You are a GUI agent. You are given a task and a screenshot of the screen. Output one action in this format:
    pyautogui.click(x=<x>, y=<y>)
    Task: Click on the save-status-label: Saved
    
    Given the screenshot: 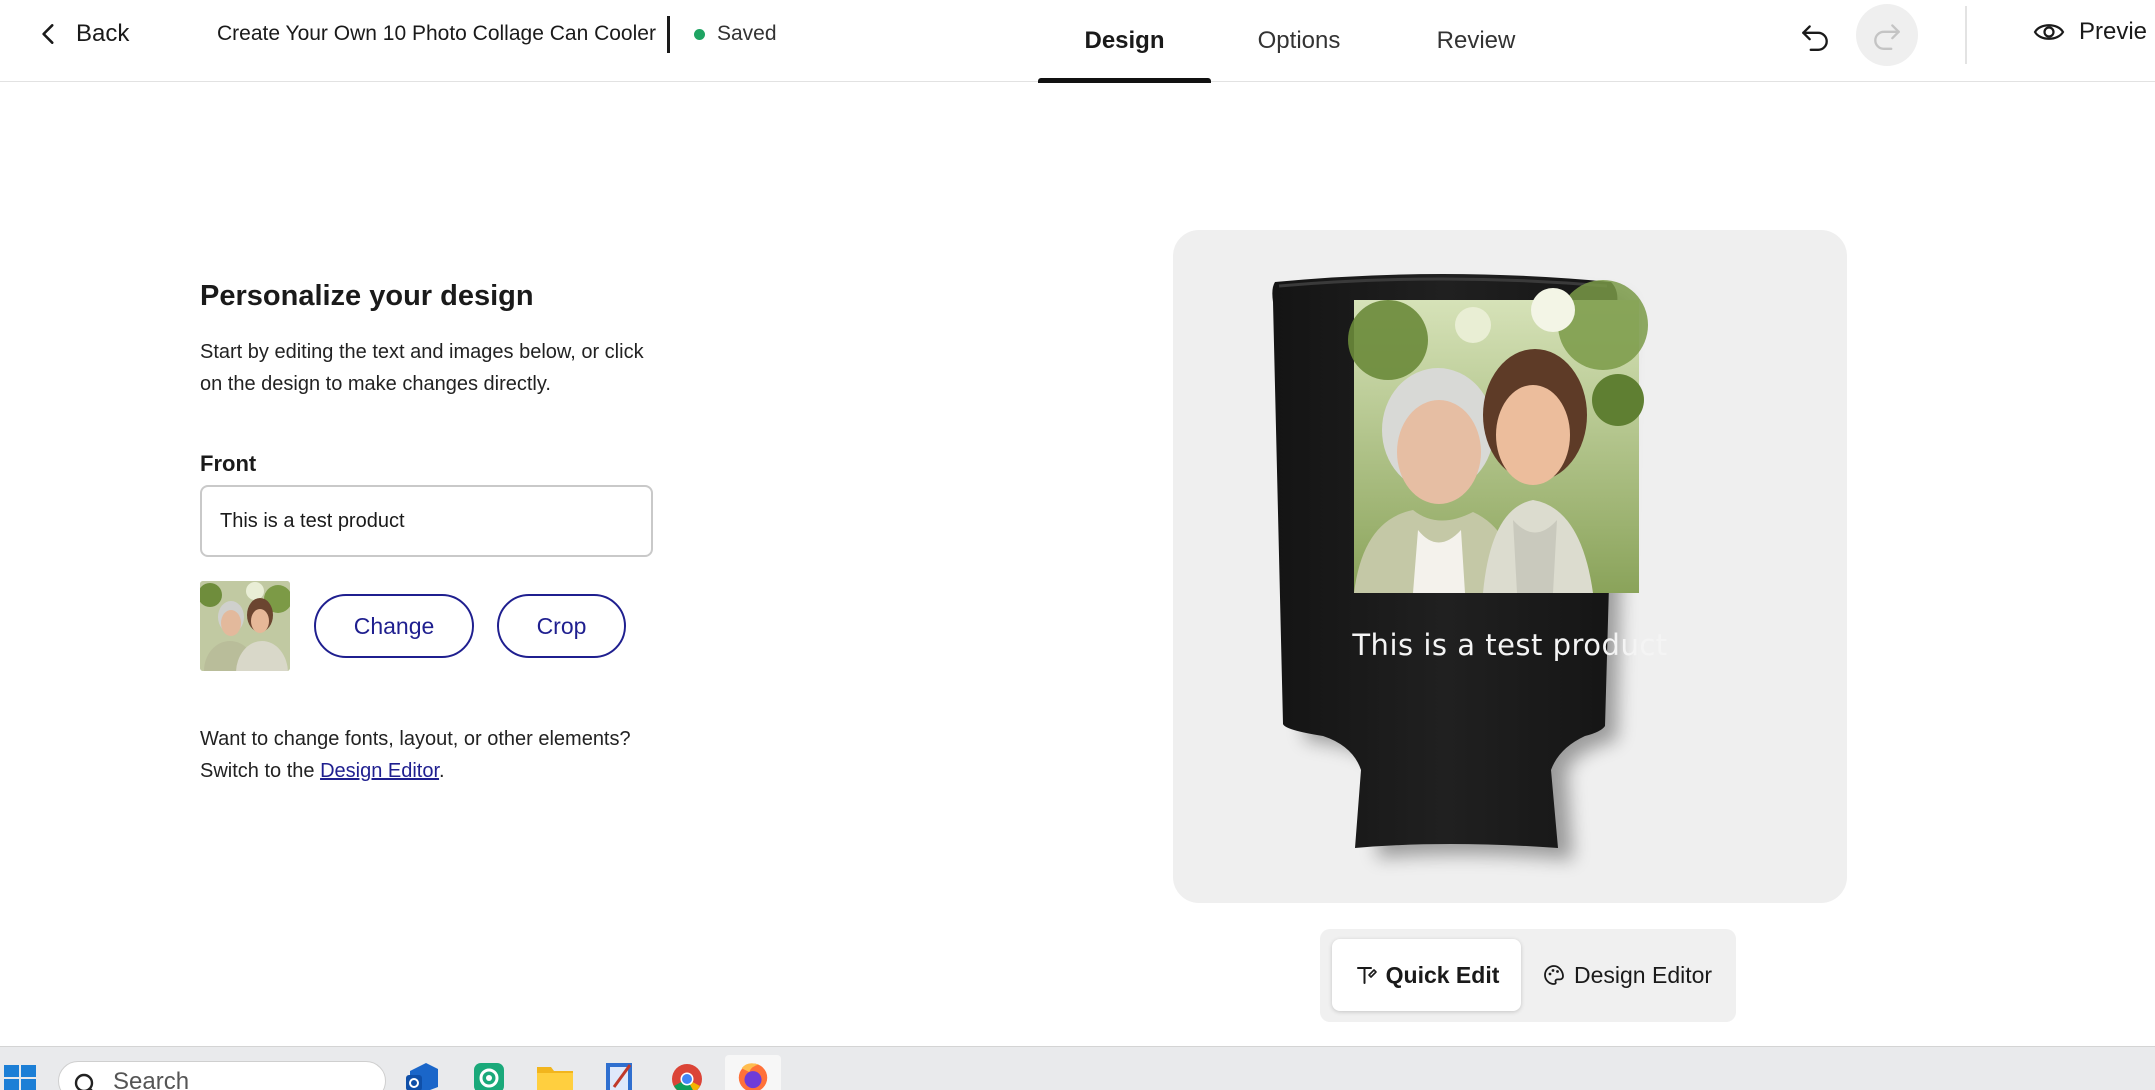 What is the action you would take?
    pyautogui.click(x=747, y=33)
    